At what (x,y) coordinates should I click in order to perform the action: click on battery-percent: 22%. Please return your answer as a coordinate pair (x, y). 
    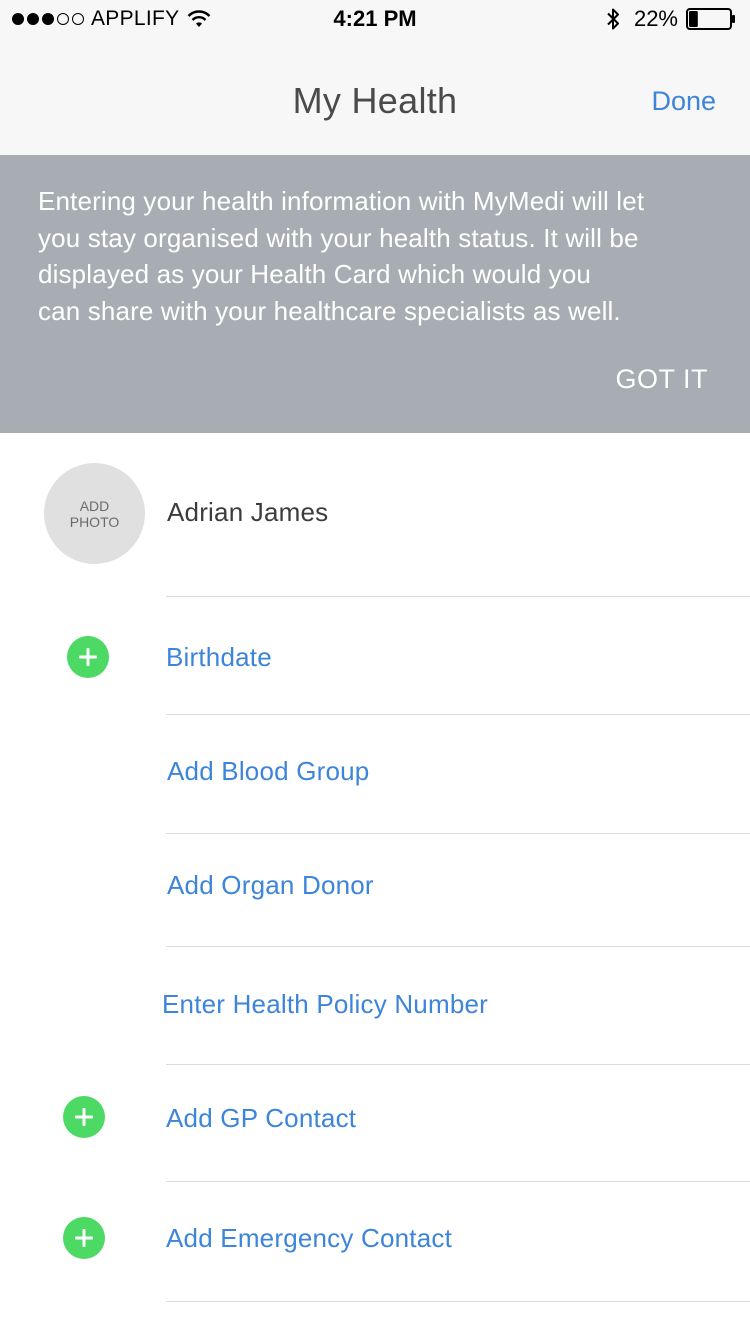
    Looking at the image, I should click on (655, 18).